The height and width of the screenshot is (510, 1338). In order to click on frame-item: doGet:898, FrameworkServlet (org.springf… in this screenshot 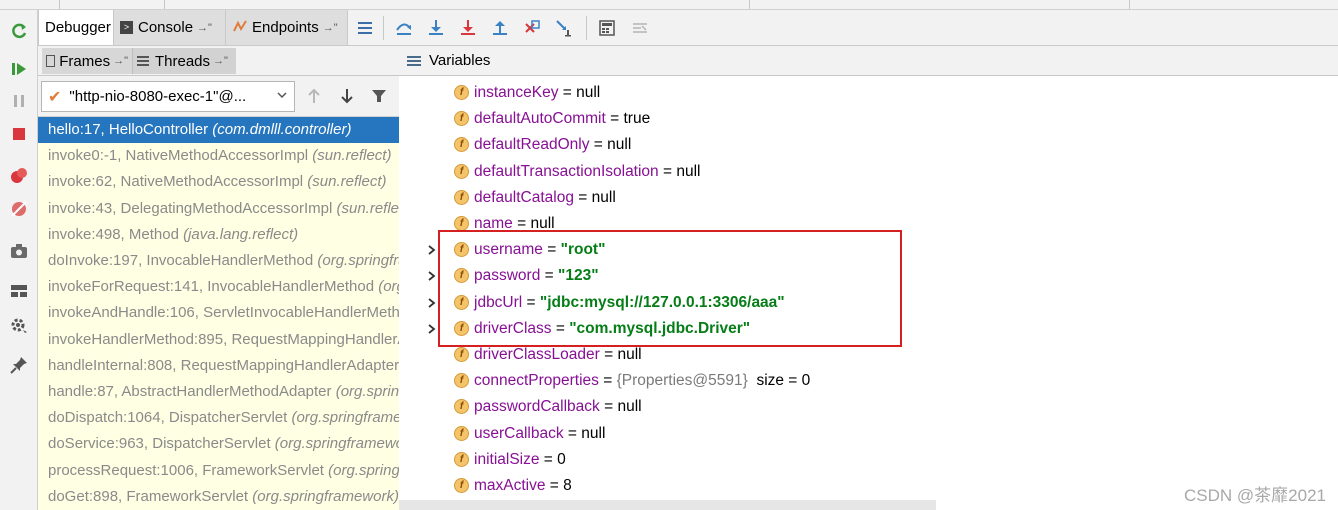, I will do `click(218, 497)`.